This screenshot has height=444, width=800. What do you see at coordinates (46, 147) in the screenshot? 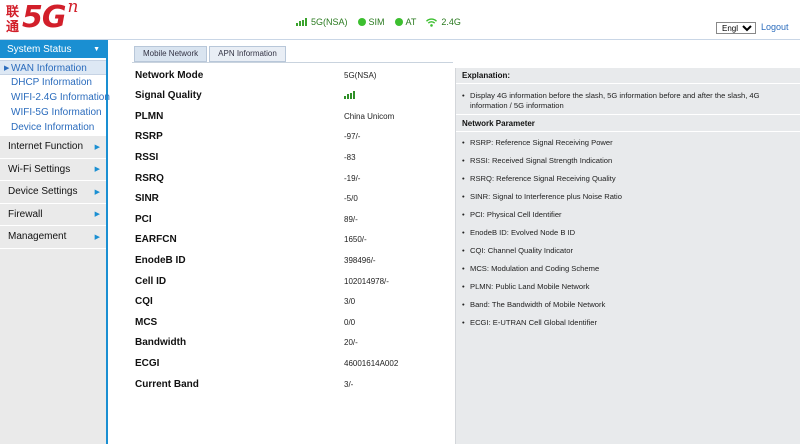
I see `sidebar-item-label: Internet Function` at bounding box center [46, 147].